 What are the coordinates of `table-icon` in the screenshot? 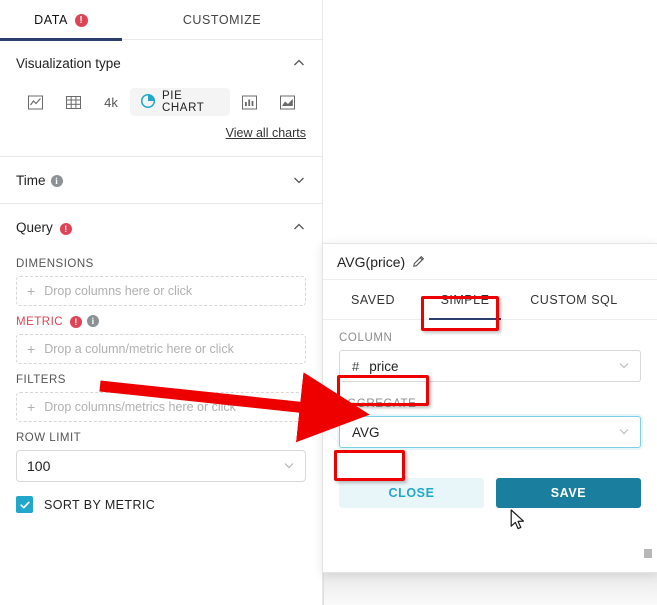 It's located at (73, 102).